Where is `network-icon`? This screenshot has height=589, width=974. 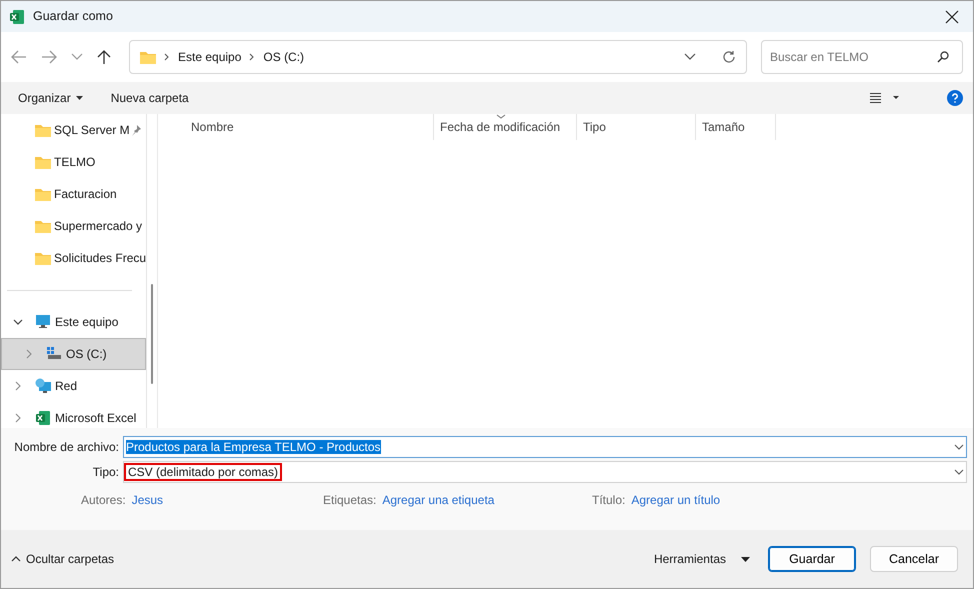 network-icon is located at coordinates (43, 386).